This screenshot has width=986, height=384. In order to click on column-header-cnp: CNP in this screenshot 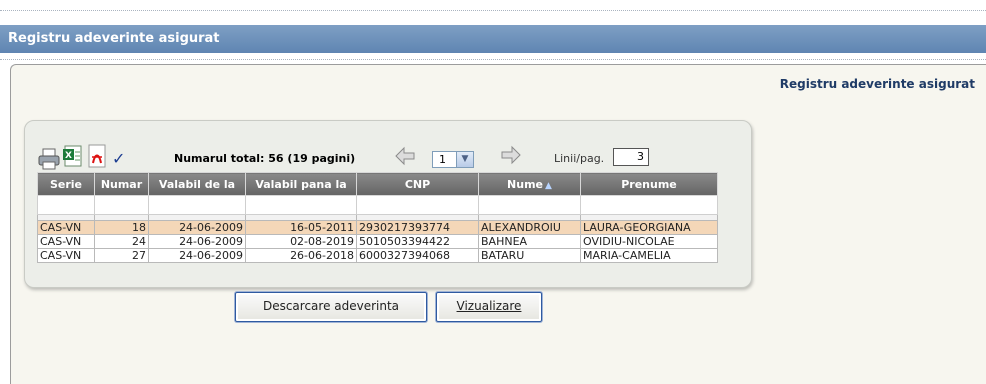, I will do `click(417, 184)`.